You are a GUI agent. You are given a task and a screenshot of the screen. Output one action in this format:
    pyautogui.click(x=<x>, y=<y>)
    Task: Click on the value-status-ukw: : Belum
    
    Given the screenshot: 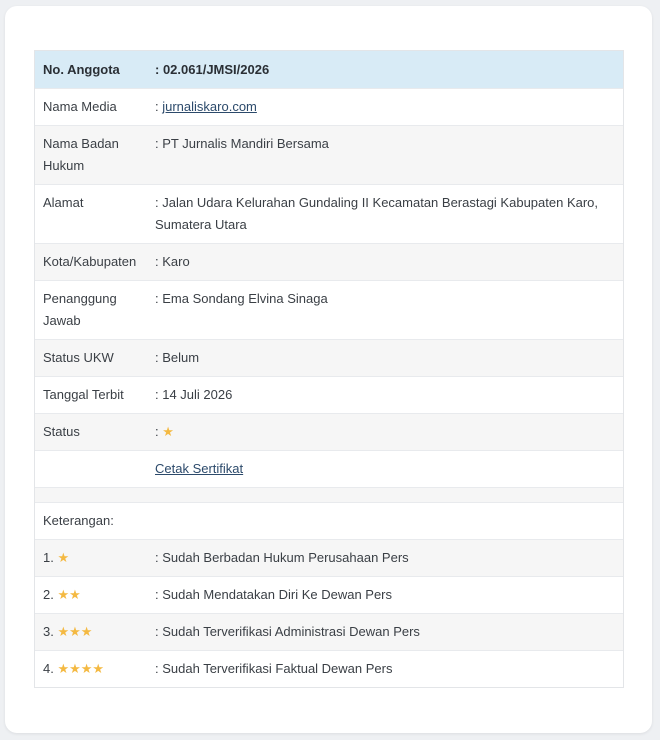 What is the action you would take?
    pyautogui.click(x=177, y=357)
    